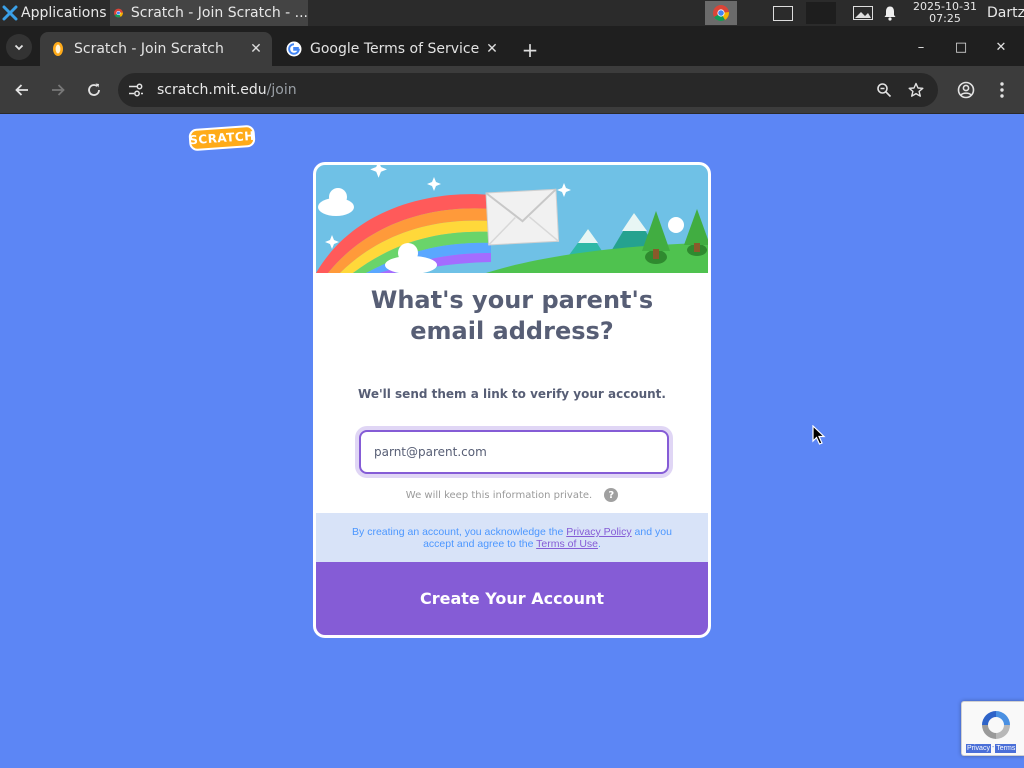 The width and height of the screenshot is (1024, 768). What do you see at coordinates (512, 300) in the screenshot?
I see `title-line-1: What's your parent's` at bounding box center [512, 300].